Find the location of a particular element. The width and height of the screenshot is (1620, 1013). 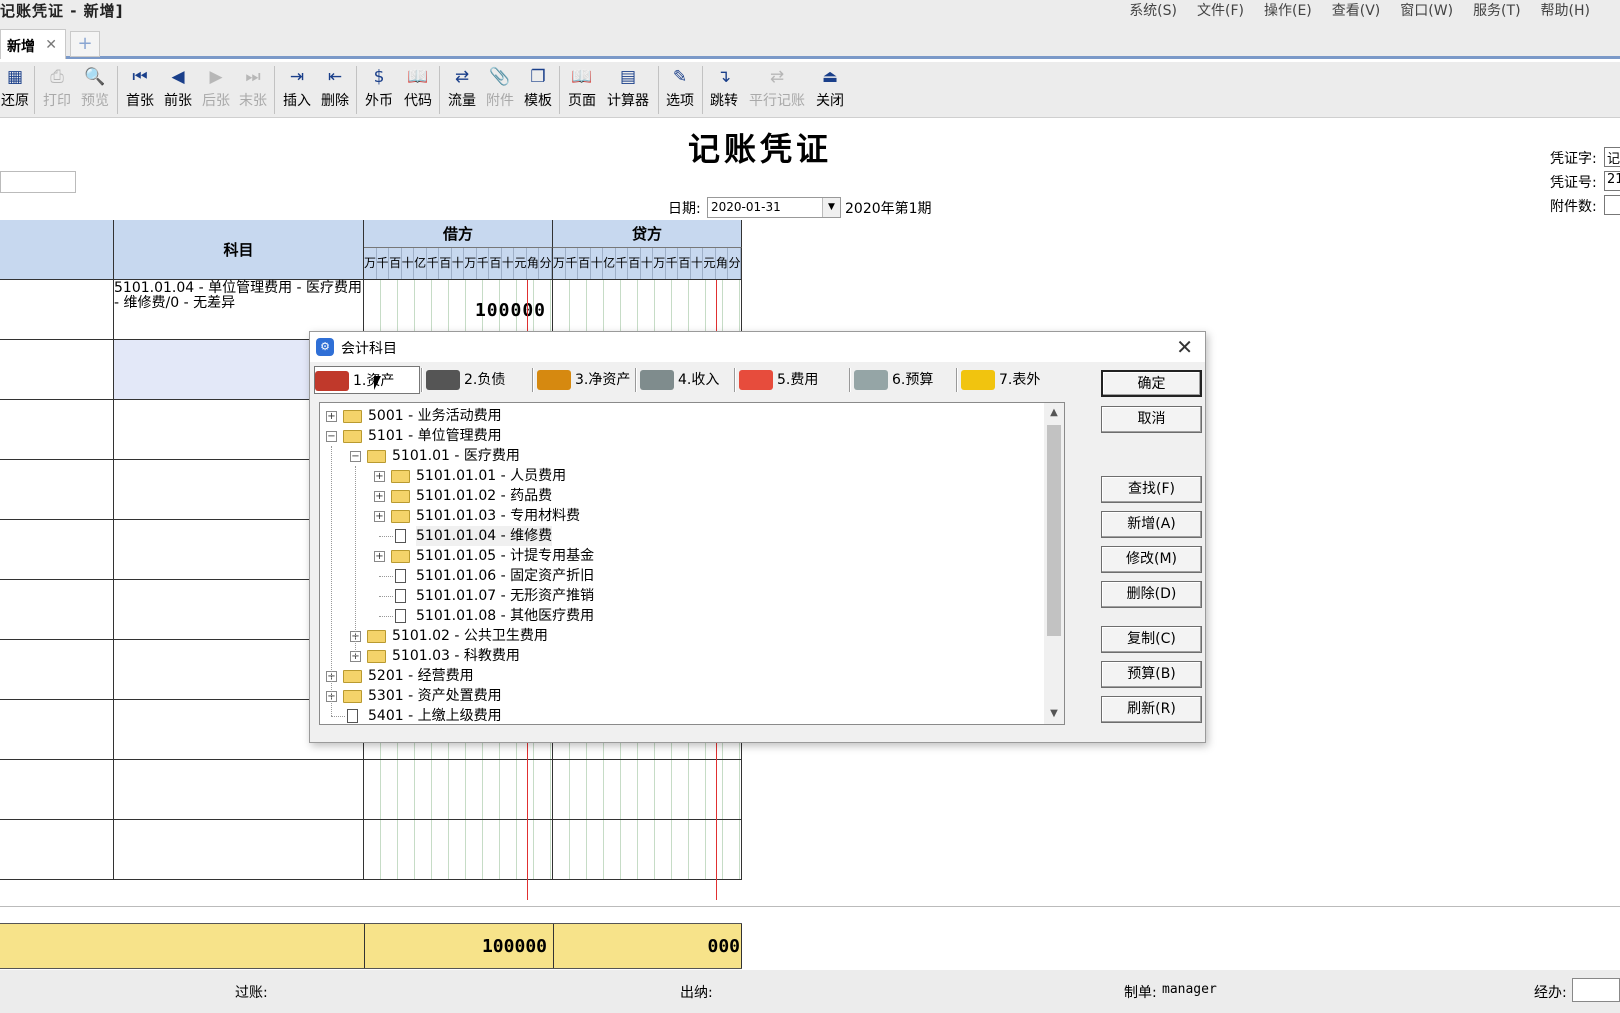

tree-node: +5101.03 - 科教费用 is located at coordinates (685, 656).